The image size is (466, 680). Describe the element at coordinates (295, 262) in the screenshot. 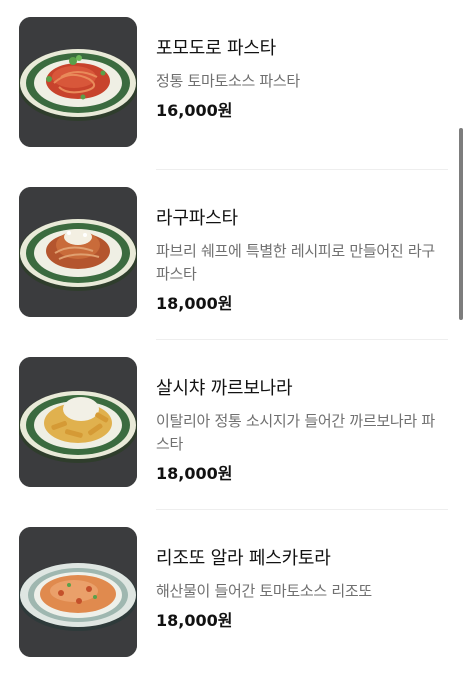

I see `menu-item-description: 파브리 쉐프에 특별한 레시피로 만들어진 라구 파스타` at that location.